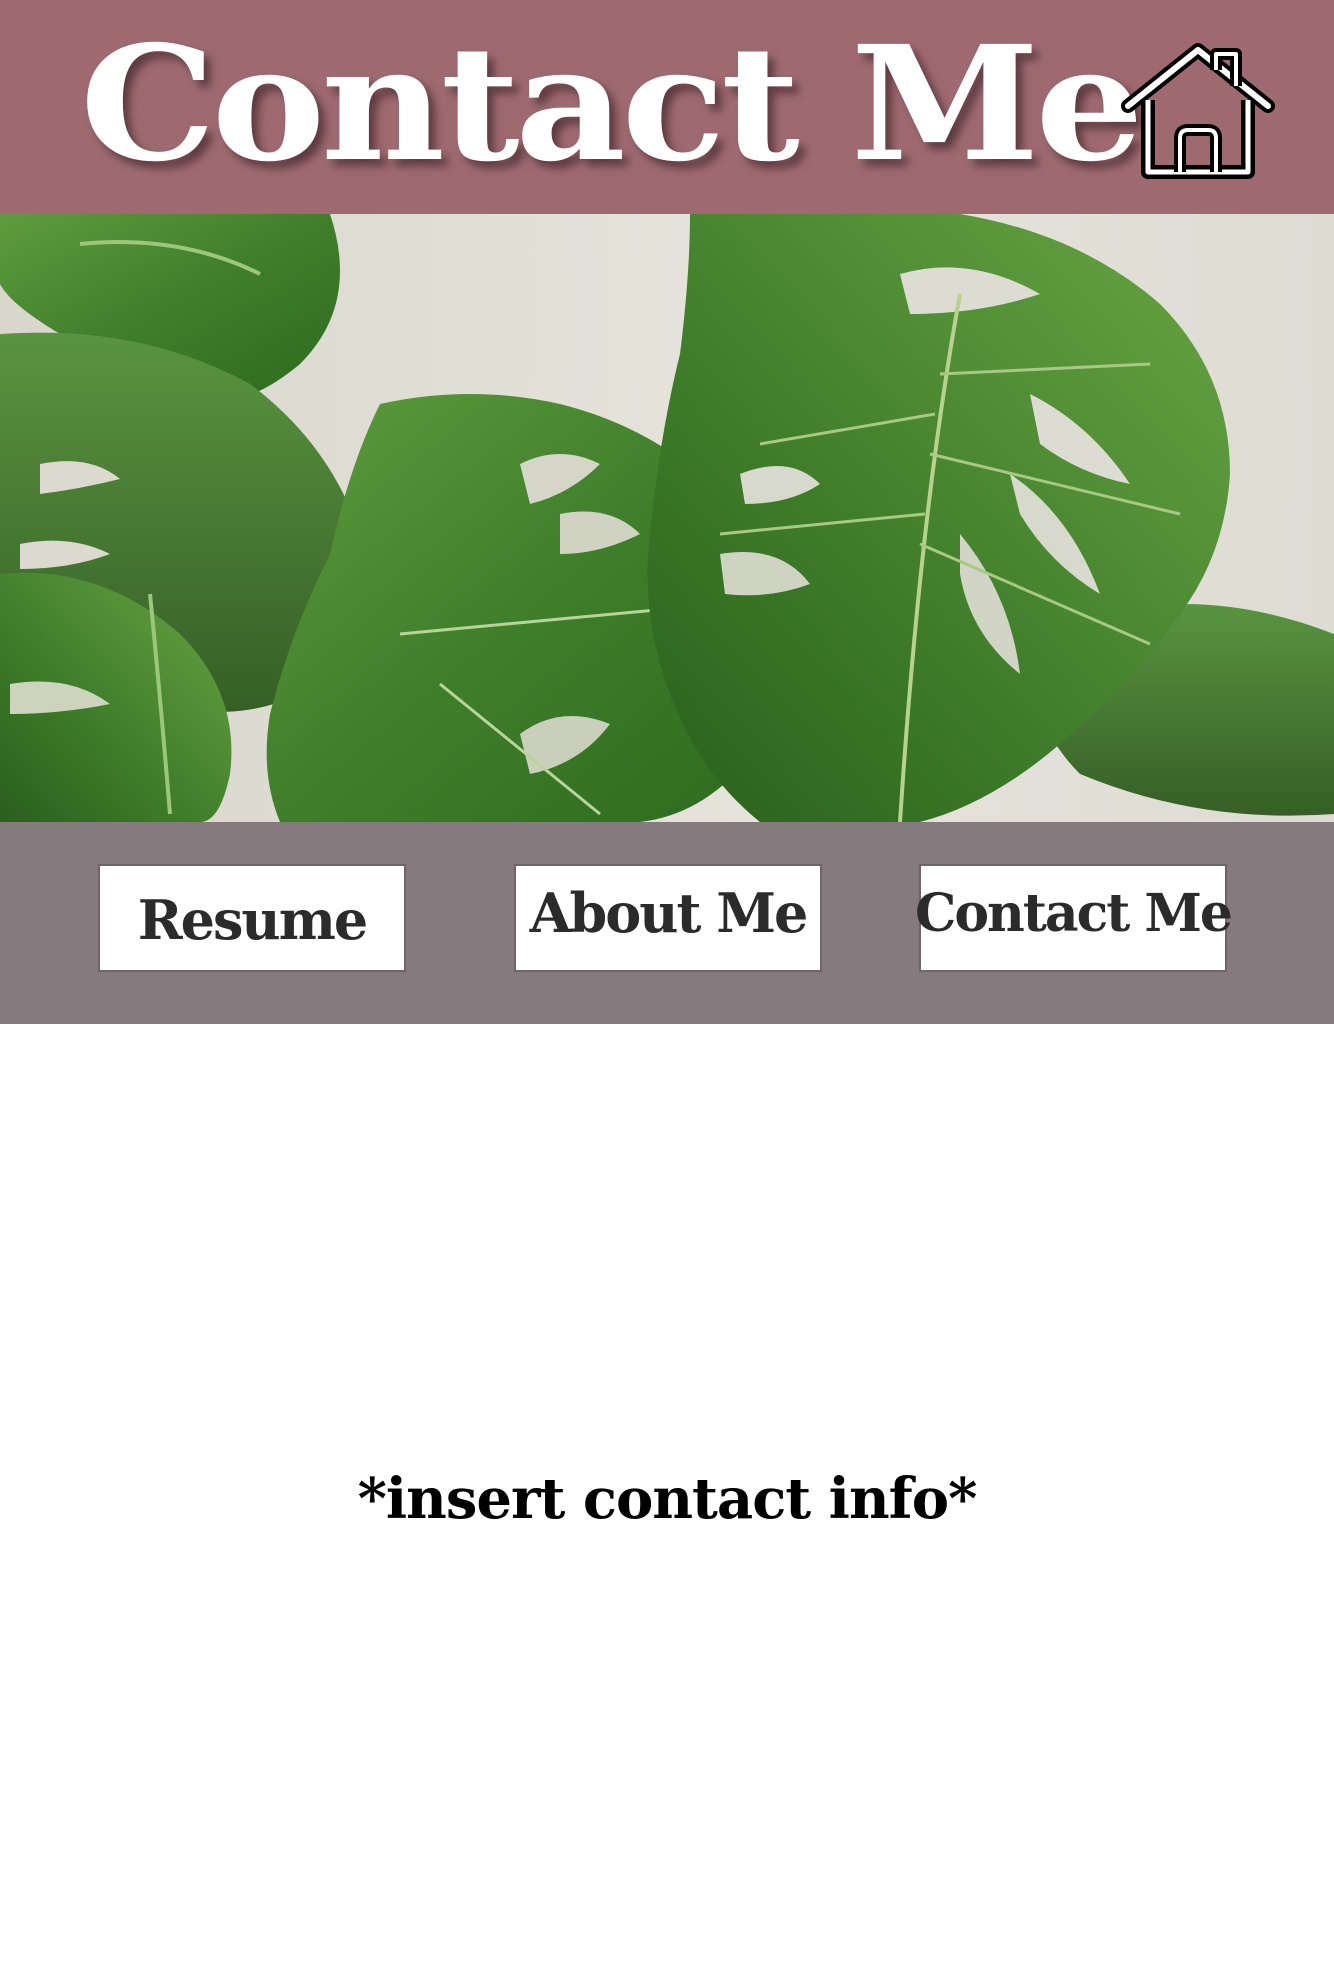  Describe the element at coordinates (612, 104) in the screenshot. I see `page-title: Contact Me` at that location.